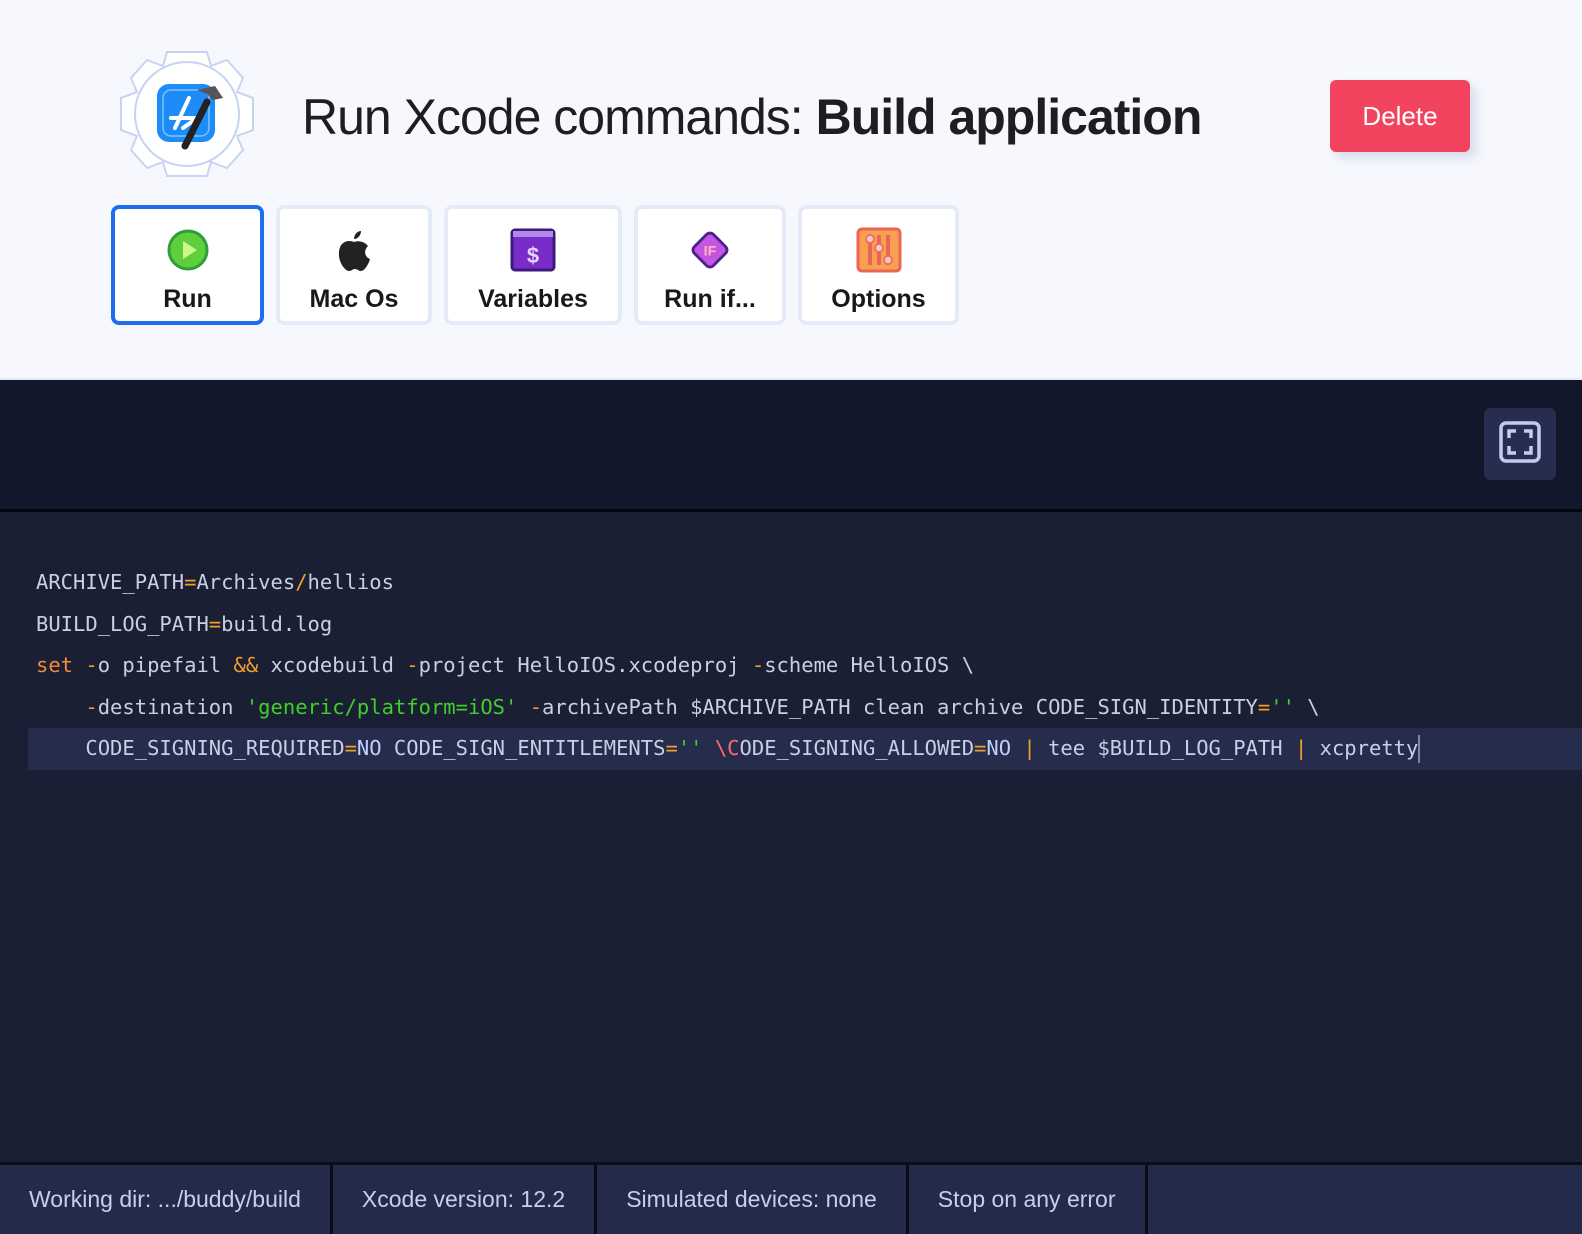 This screenshot has width=1582, height=1234. I want to click on sliders-icon, so click(879, 250).